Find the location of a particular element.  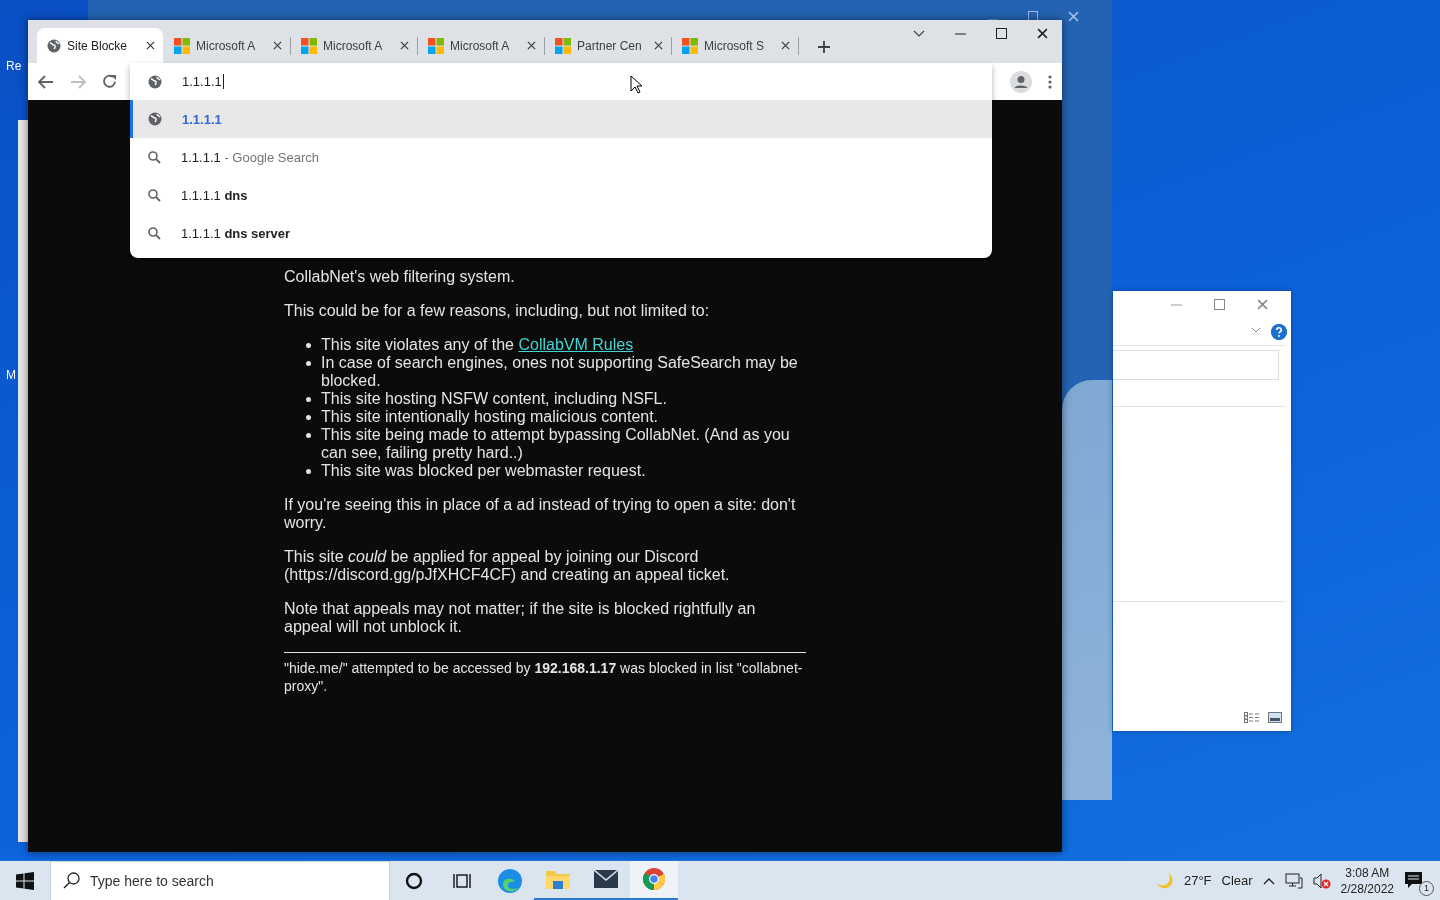

folder-icon is located at coordinates (558, 879).